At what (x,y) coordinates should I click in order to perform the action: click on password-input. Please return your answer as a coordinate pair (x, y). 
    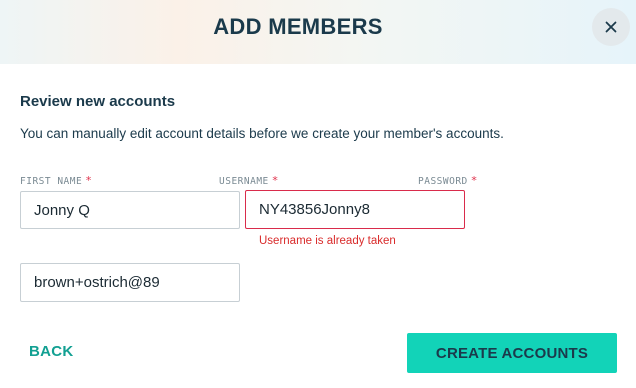
    Looking at the image, I should click on (130, 282).